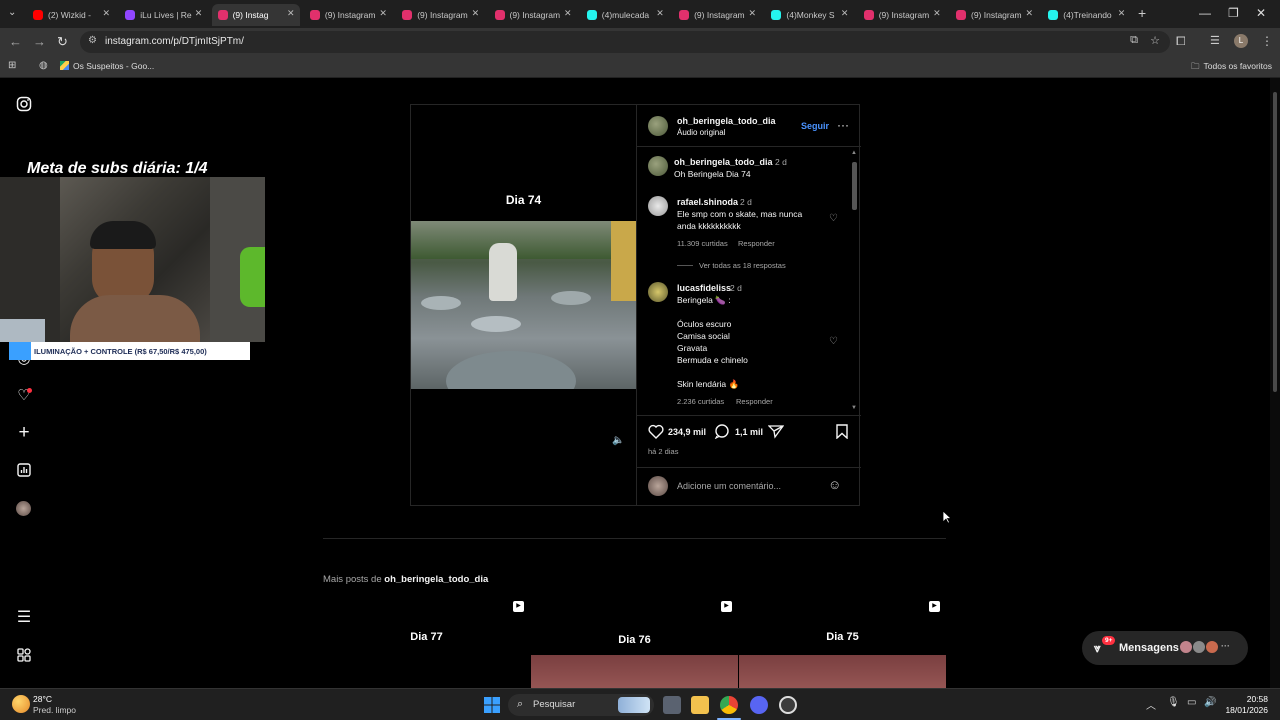 The width and height of the screenshot is (1280, 720). I want to click on emoji-icon: ☺, so click(834, 484).